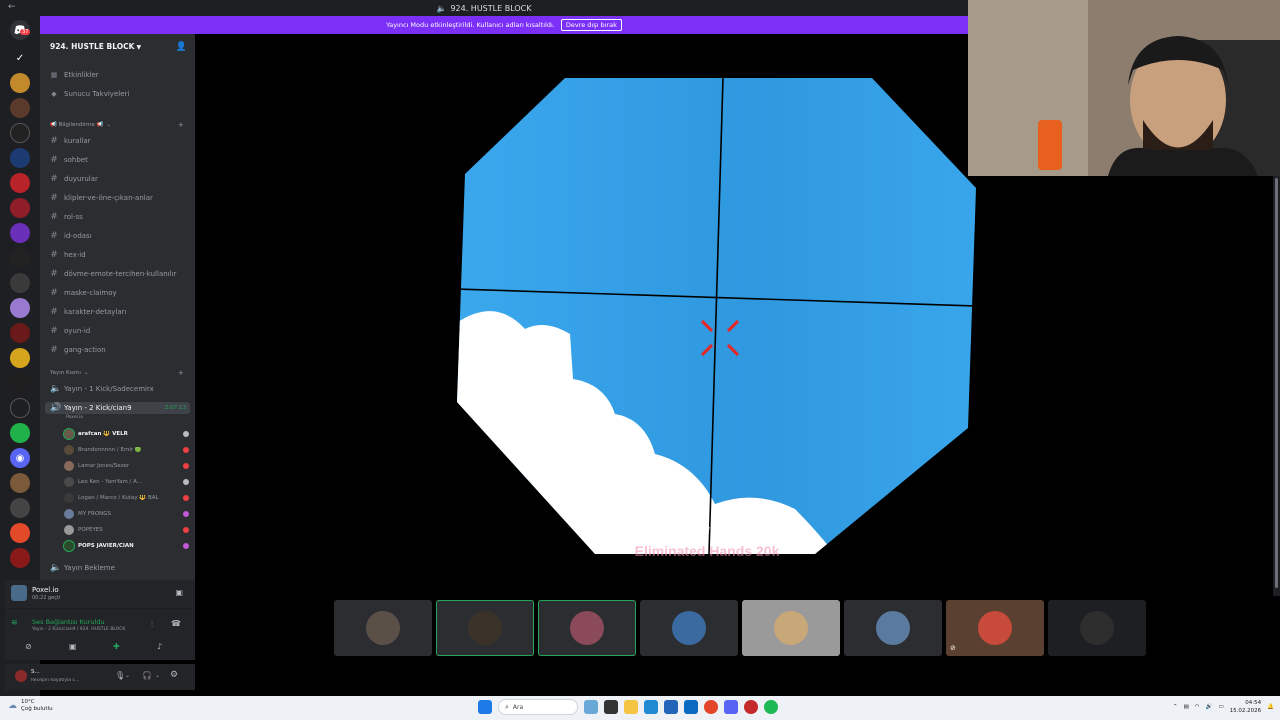 Image resolution: width=1280 pixels, height=720 pixels. What do you see at coordinates (126, 545) in the screenshot?
I see `voice-user: POPS JAVIER/CİAN` at bounding box center [126, 545].